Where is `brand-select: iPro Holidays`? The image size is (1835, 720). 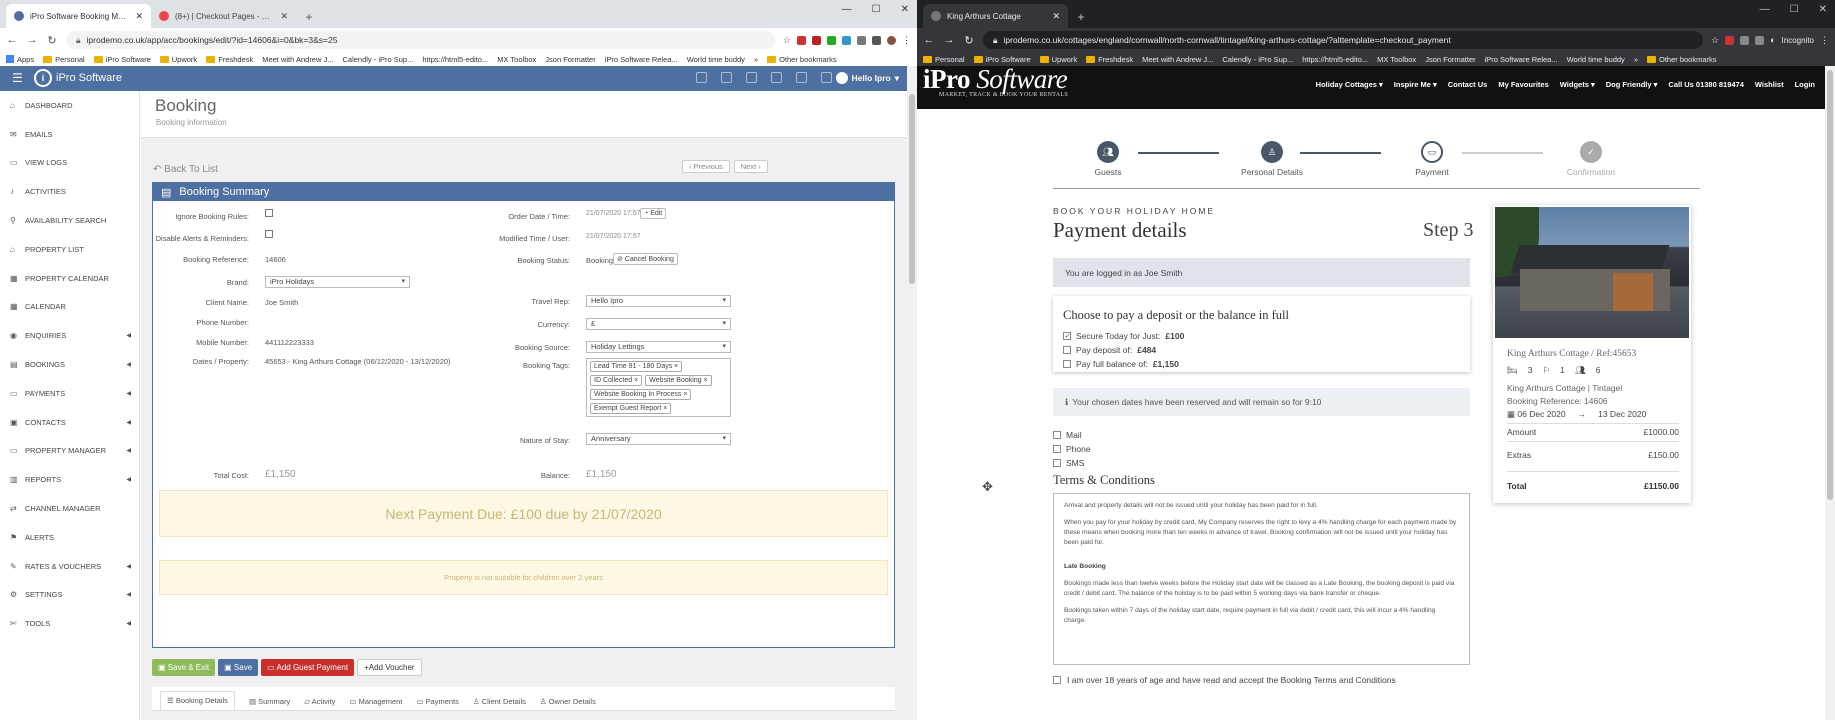
brand-select: iPro Holidays is located at coordinates (337, 282).